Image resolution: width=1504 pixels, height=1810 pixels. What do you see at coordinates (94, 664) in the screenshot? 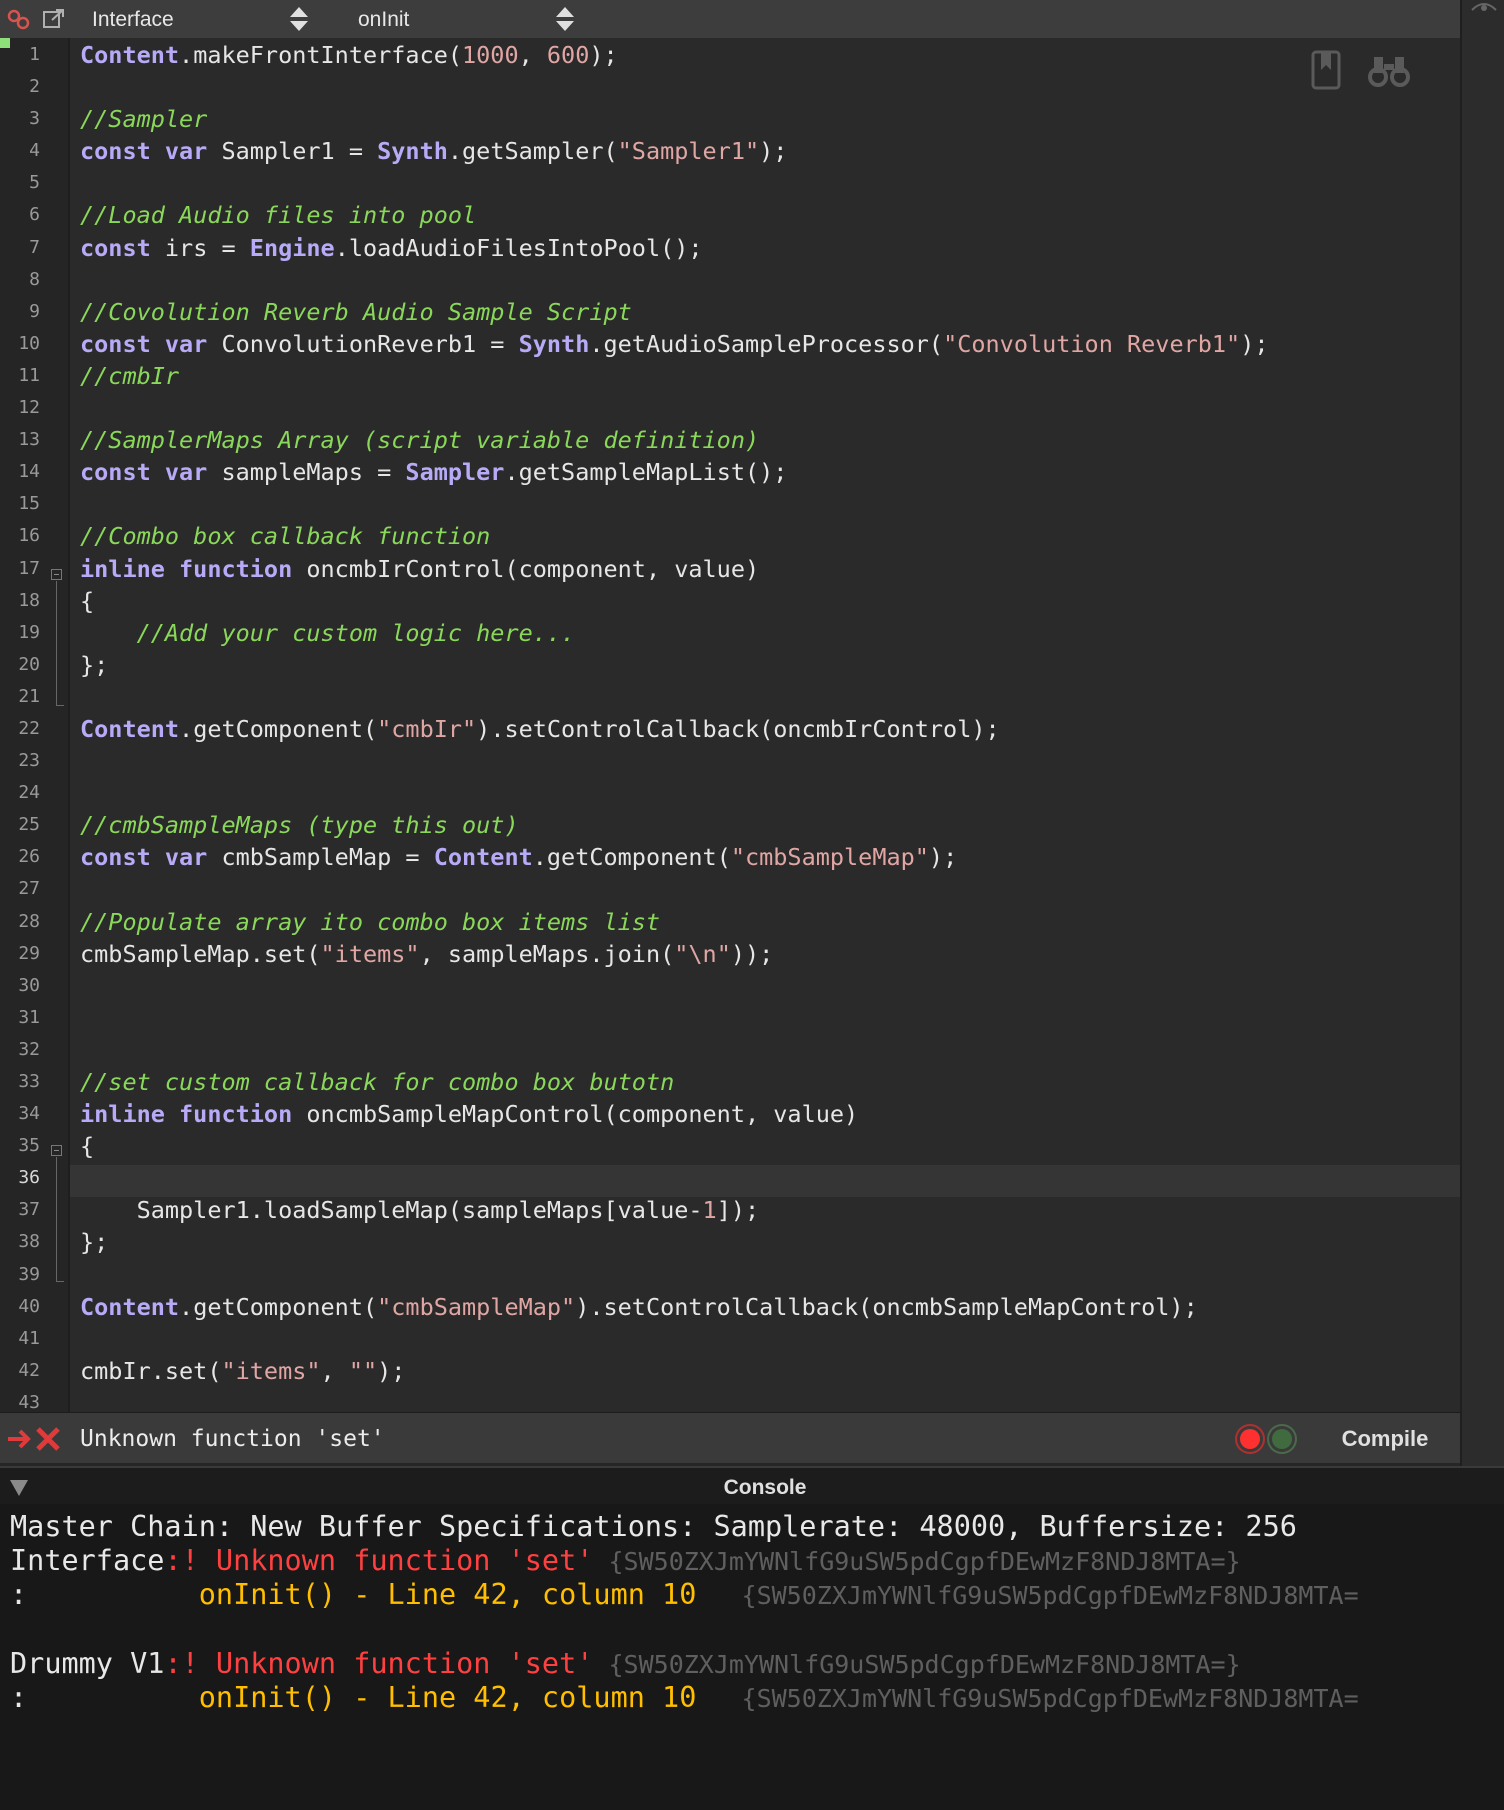
I see `code-token: };` at bounding box center [94, 664].